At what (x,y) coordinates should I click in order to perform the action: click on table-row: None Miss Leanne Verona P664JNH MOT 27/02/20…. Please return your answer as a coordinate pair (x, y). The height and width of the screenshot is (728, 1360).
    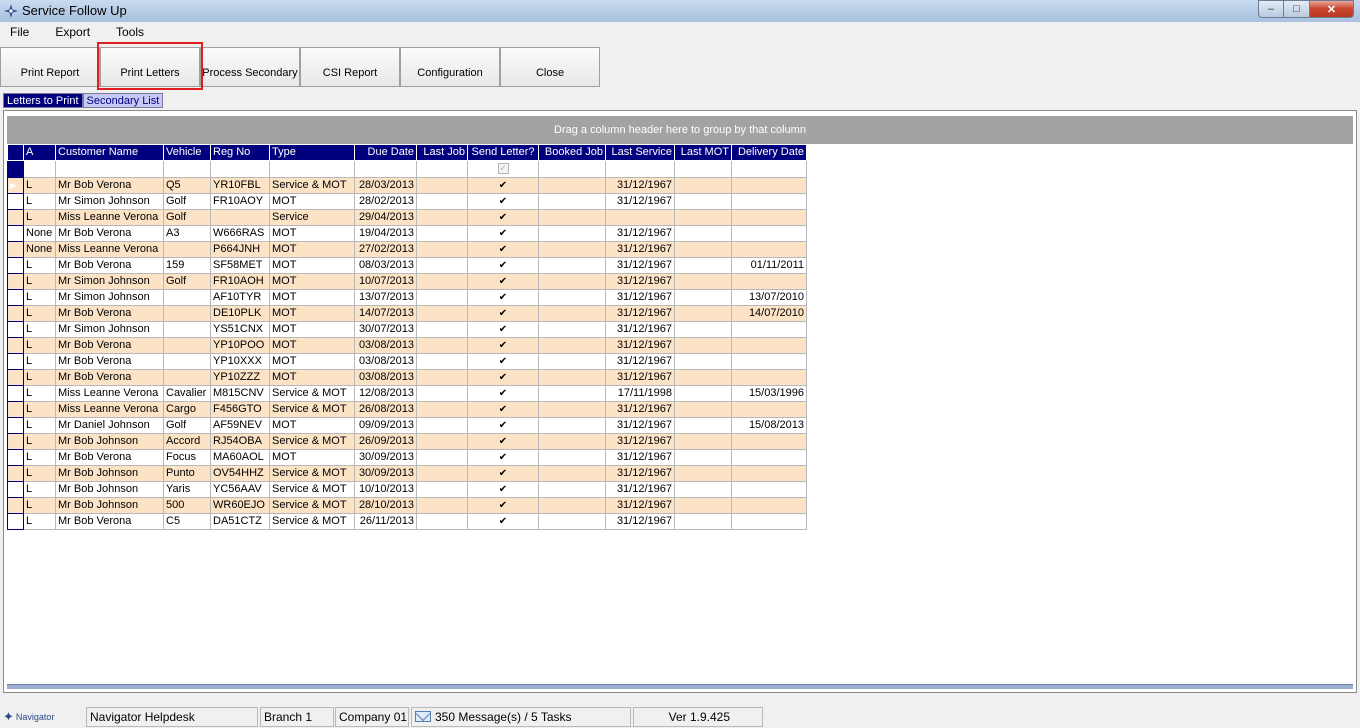
    Looking at the image, I should click on (407, 249).